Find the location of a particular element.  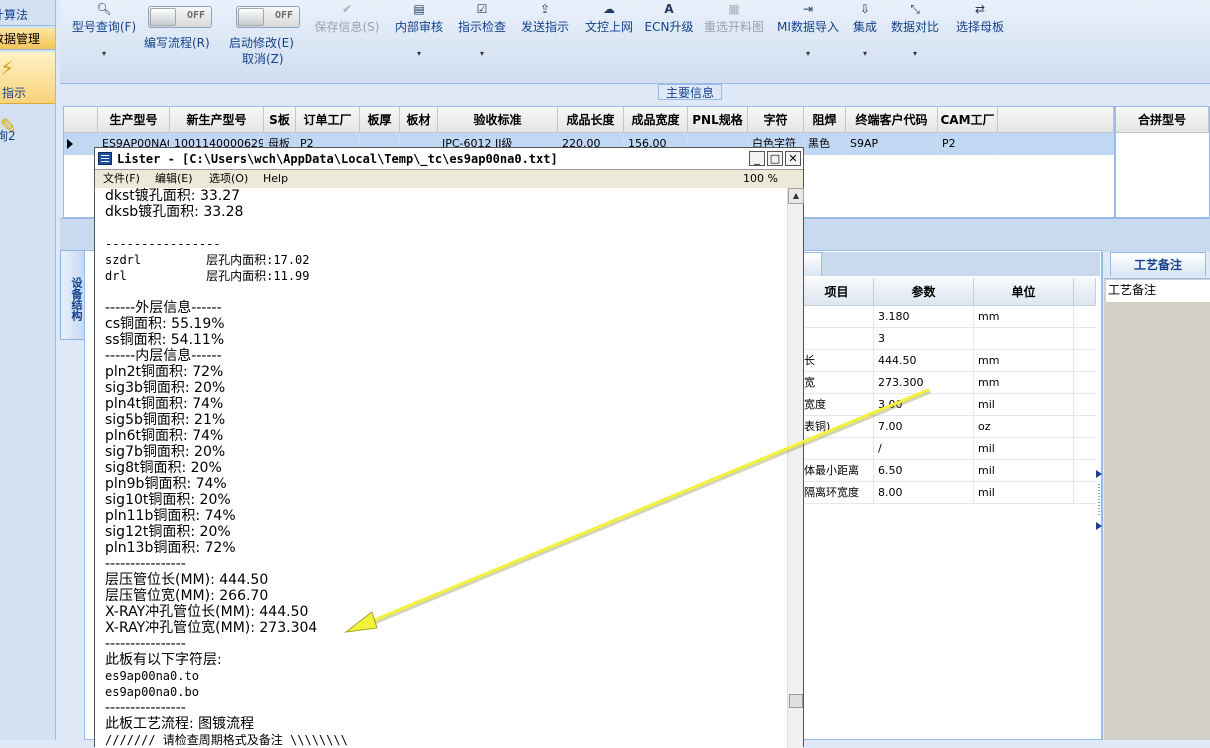

data-compare-button: ⤡ 数据对比 ▾ is located at coordinates (915, 35).